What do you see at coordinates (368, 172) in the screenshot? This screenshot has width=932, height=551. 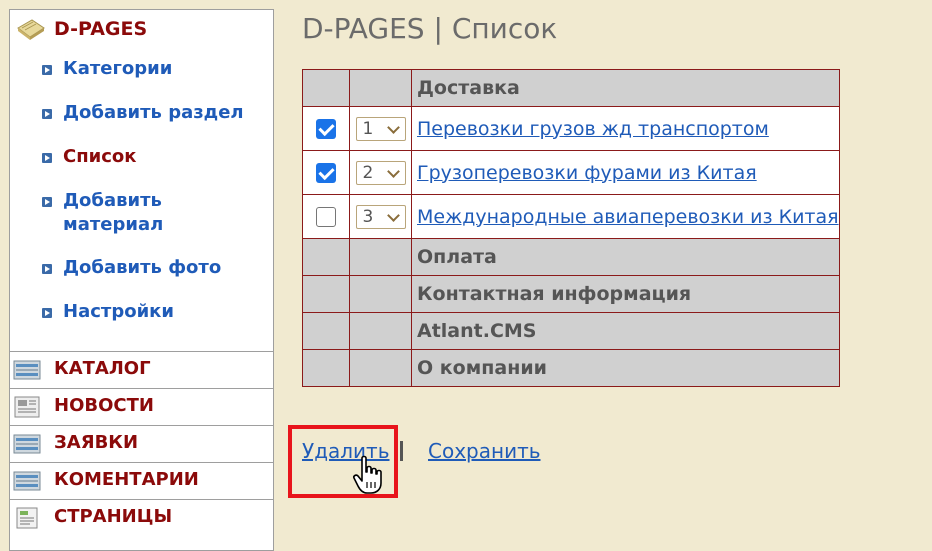 I see `order-value: 2` at bounding box center [368, 172].